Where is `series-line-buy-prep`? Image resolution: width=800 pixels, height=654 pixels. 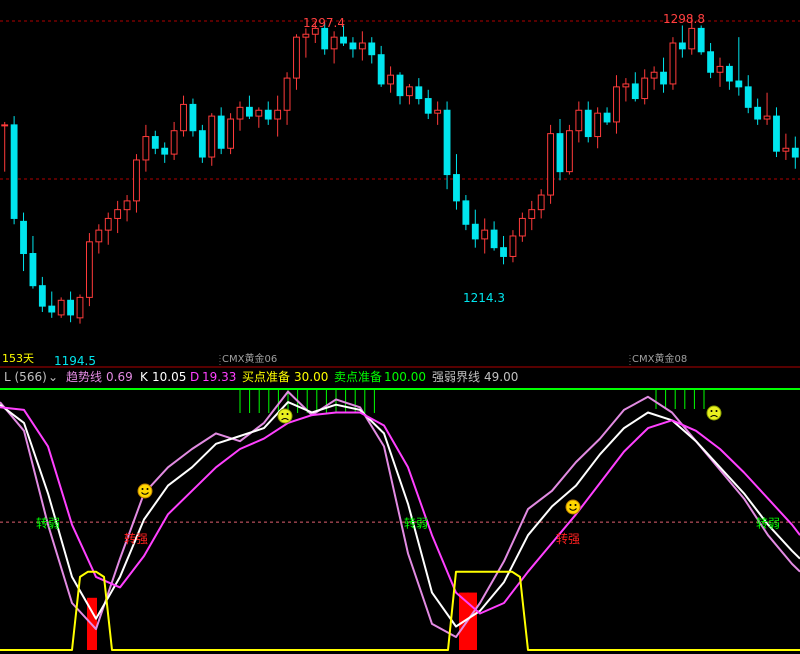 series-line-buy-prep is located at coordinates (400, 610).